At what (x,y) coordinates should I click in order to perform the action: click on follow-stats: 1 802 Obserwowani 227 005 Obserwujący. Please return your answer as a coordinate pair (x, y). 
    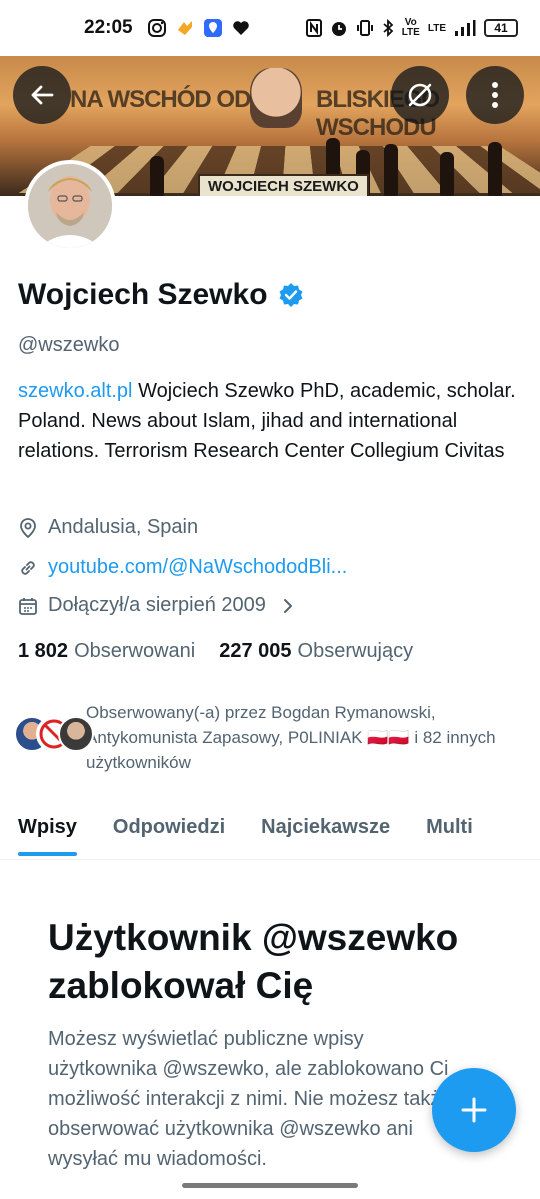
    Looking at the image, I should click on (215, 651).